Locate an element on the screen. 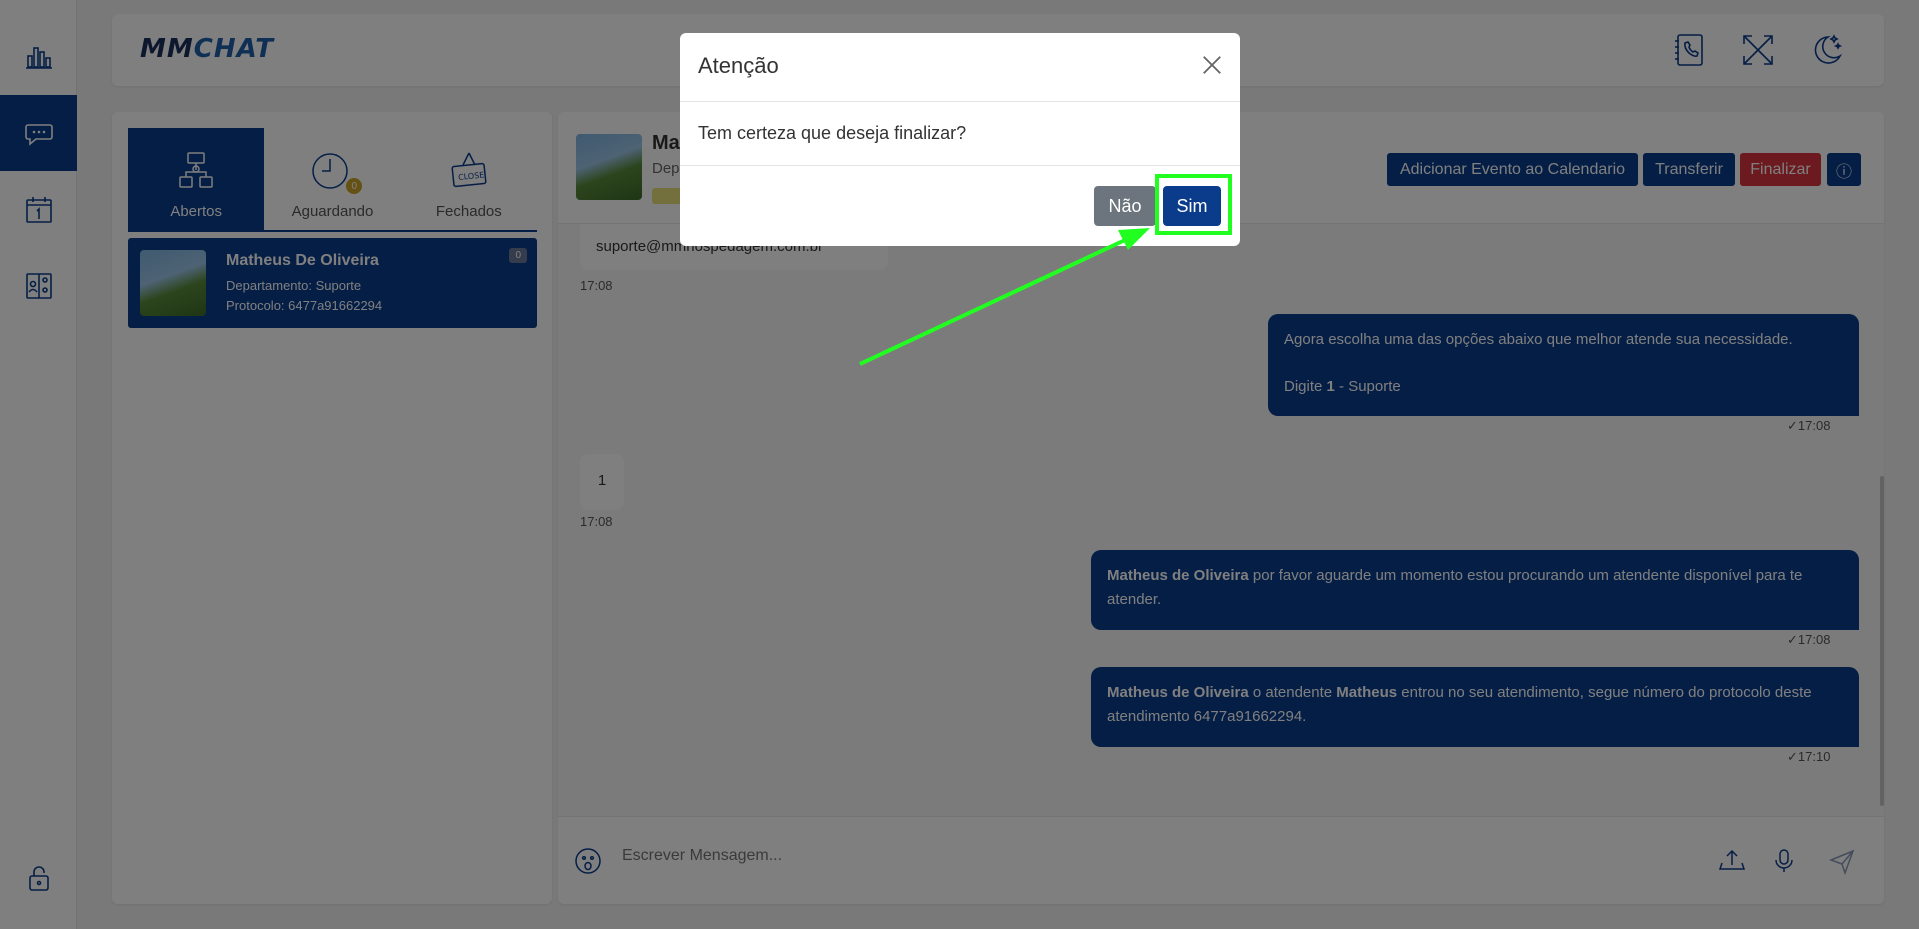  close-icon is located at coordinates (1212, 65).